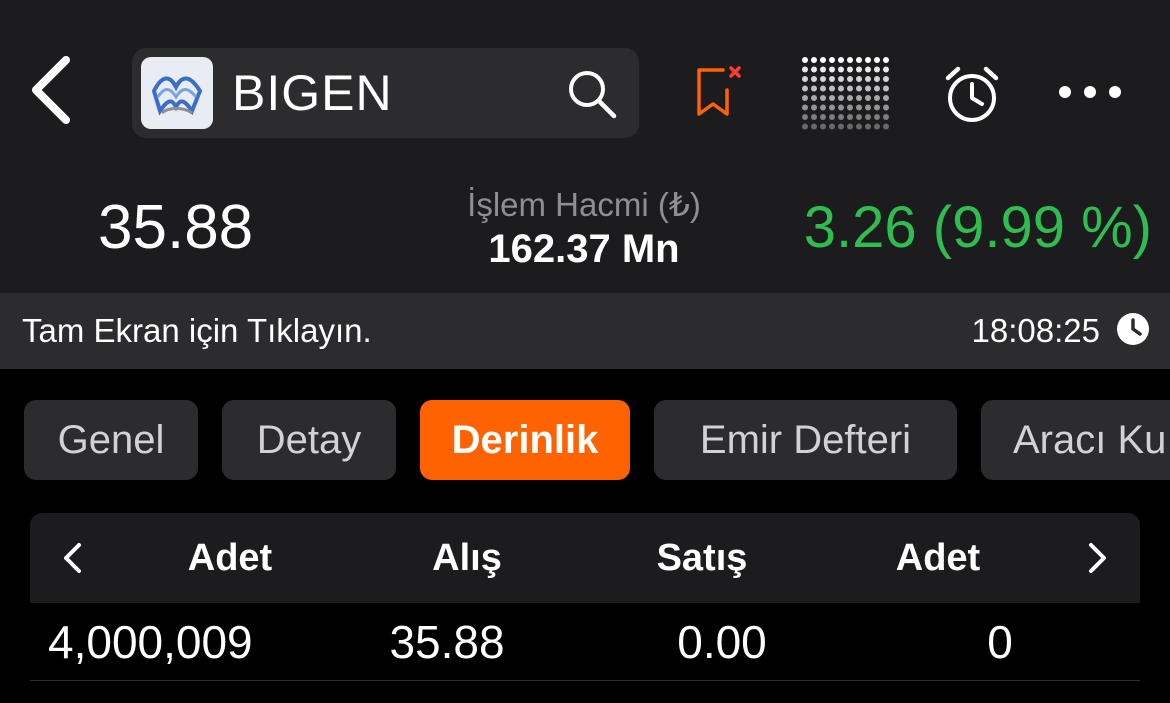  Describe the element at coordinates (722, 642) in the screenshot. I see `ask-price: 0.00` at that location.